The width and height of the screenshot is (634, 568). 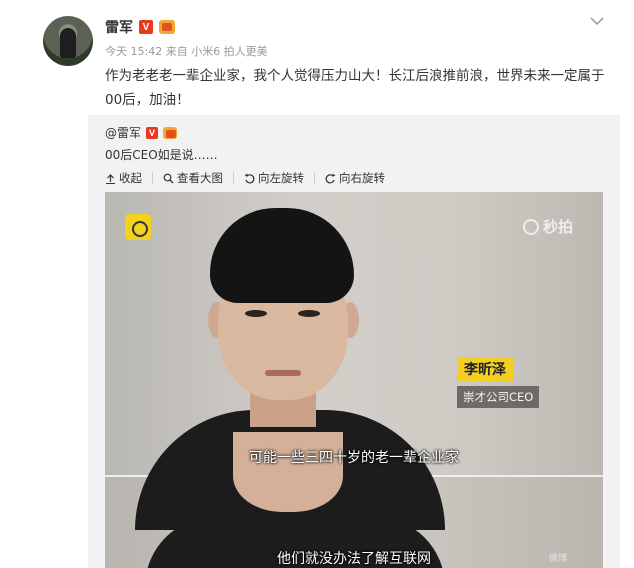 I want to click on magnifier-icon, so click(x=168, y=178).